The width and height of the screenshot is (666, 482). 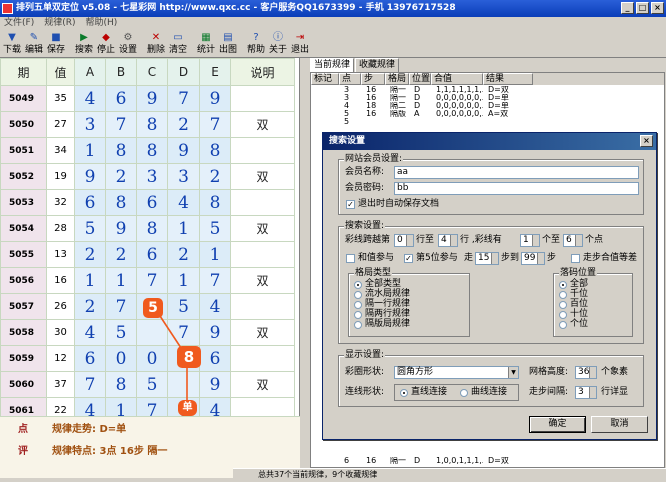 I want to click on toolbar-stats-button: ▦ 统计, so click(x=206, y=43).